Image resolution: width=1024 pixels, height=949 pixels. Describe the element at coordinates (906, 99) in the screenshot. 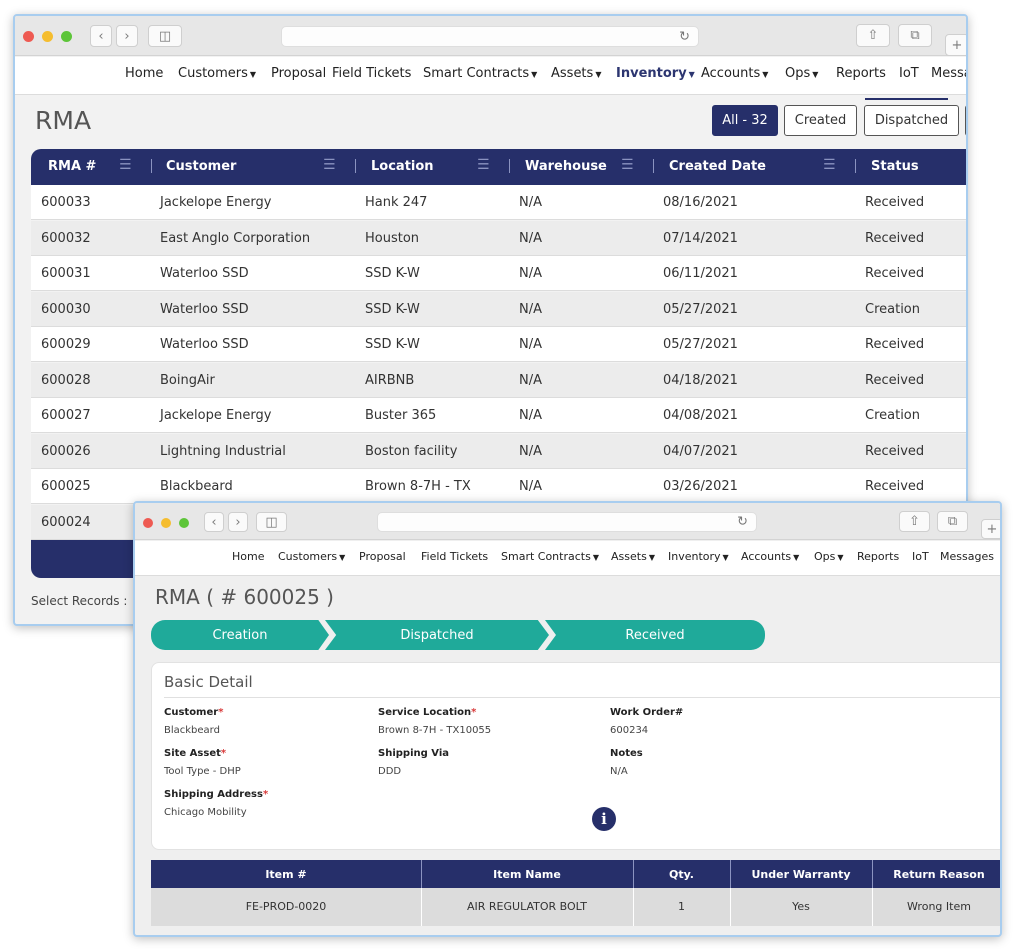

I see `tab-indicator` at that location.